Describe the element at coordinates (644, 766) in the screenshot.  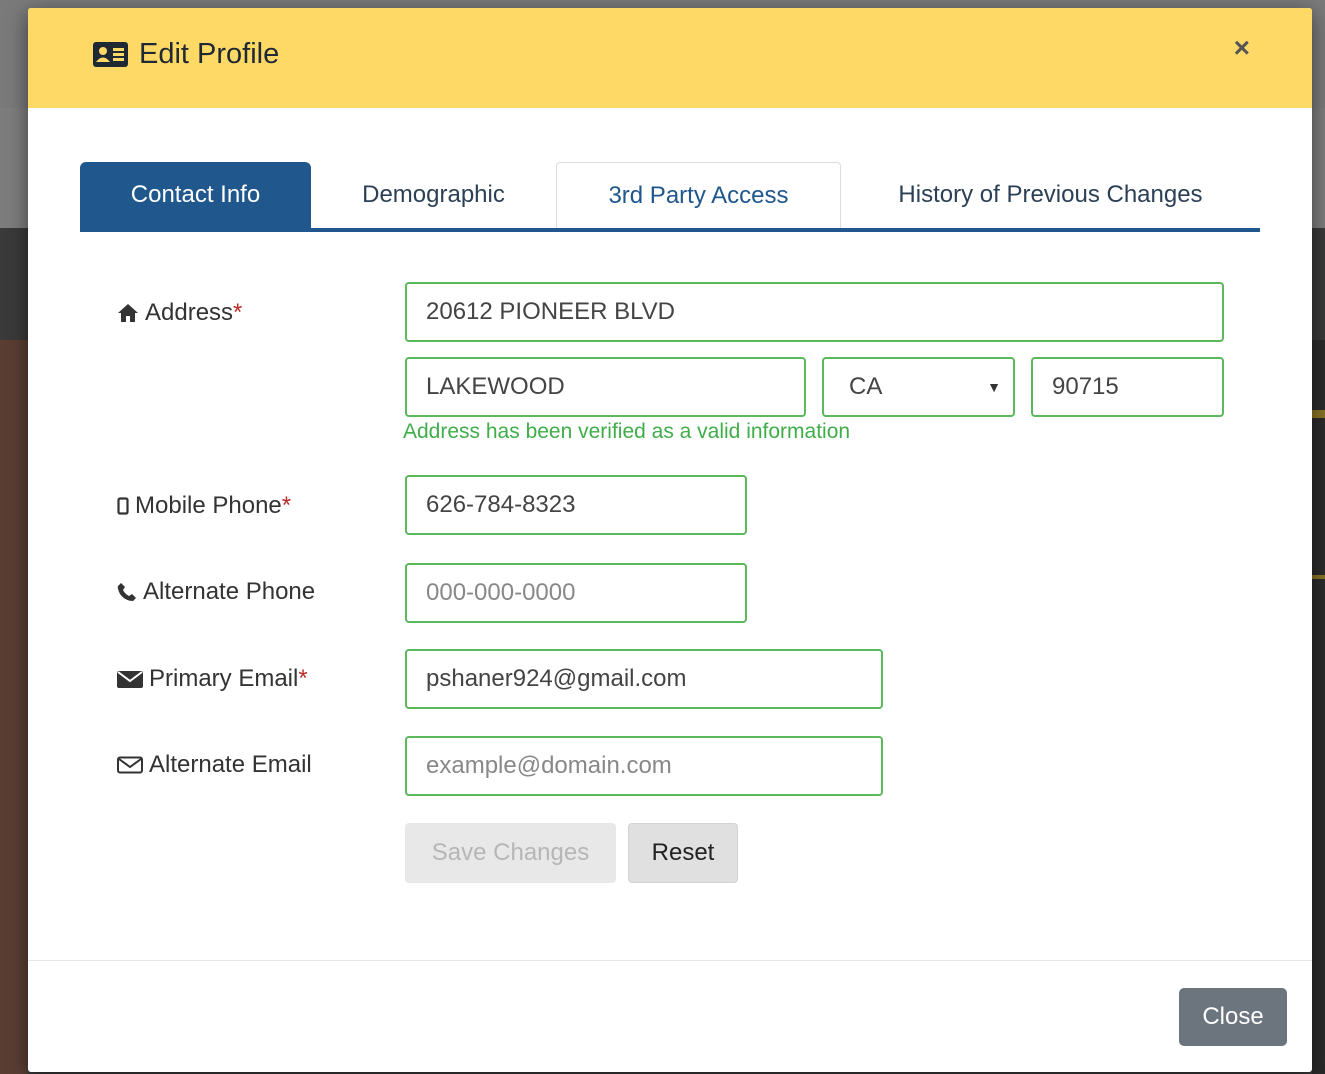
I see `alternate-email-input: example@domain.com` at that location.